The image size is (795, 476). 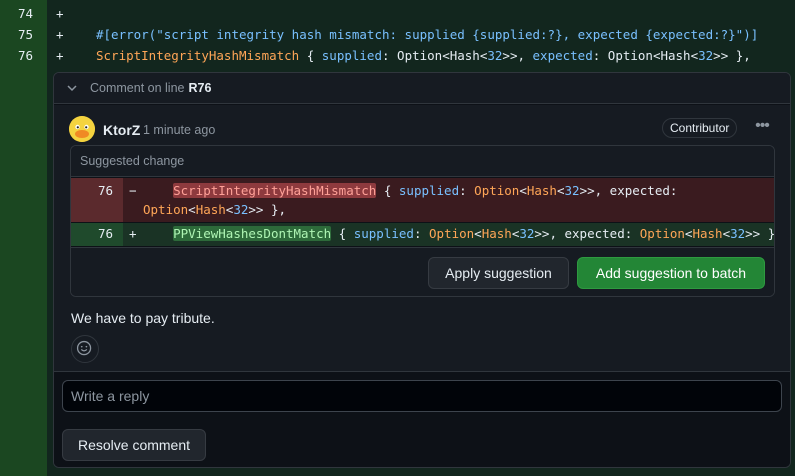 I want to click on code-token: PPViewHashesDontMatch, so click(x=252, y=233).